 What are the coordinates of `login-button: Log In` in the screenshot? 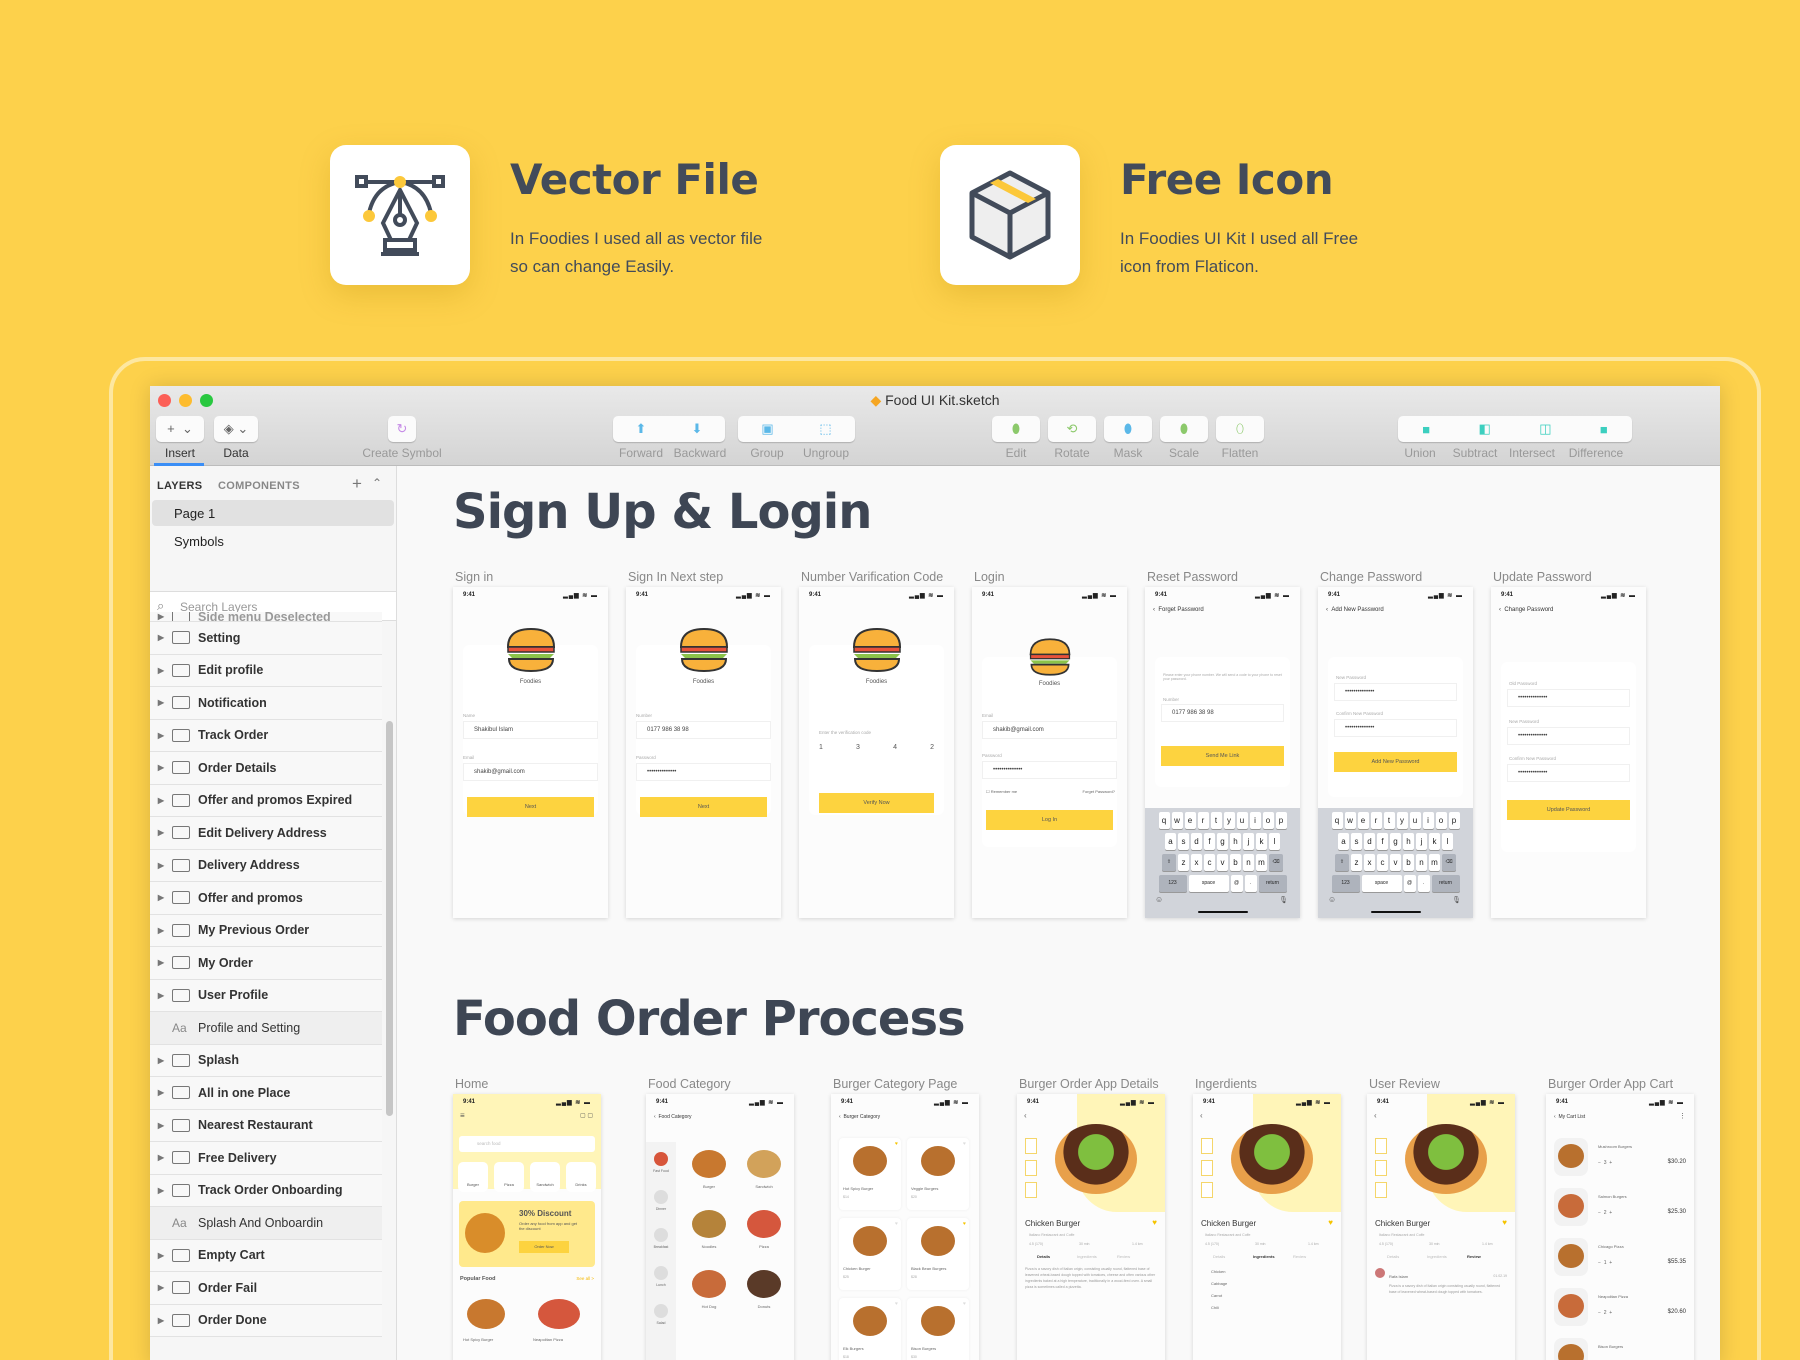 It's located at (1049, 820).